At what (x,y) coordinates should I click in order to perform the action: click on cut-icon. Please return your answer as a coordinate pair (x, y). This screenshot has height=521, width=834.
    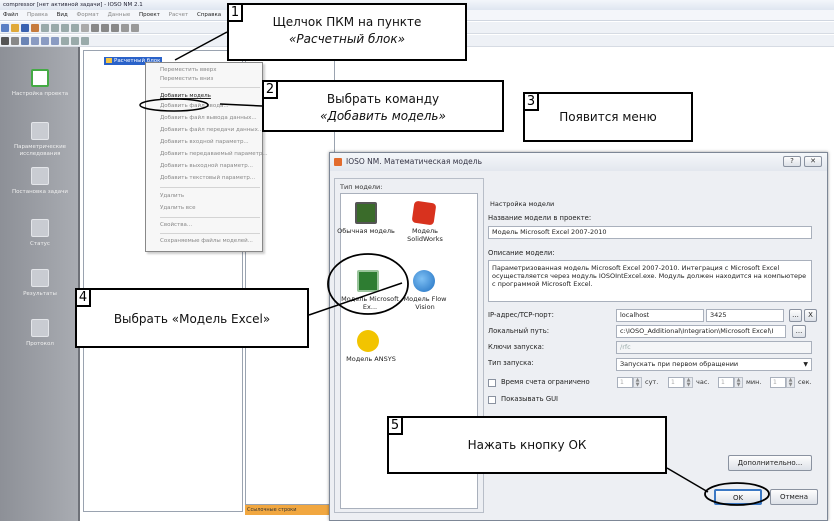
    Looking at the image, I should click on (55, 28).